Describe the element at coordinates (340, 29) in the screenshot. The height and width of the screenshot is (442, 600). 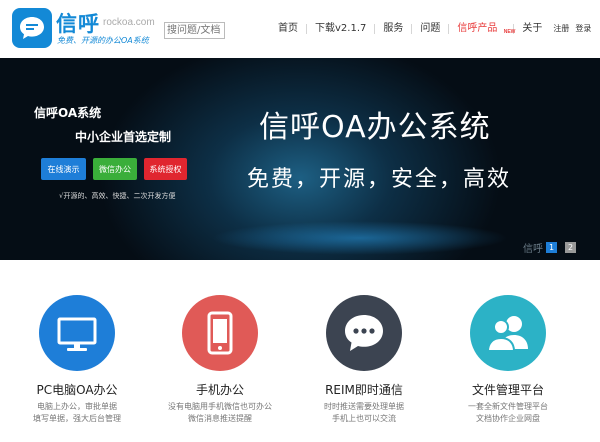
I see `nav-download: 下载v2.1.7` at that location.